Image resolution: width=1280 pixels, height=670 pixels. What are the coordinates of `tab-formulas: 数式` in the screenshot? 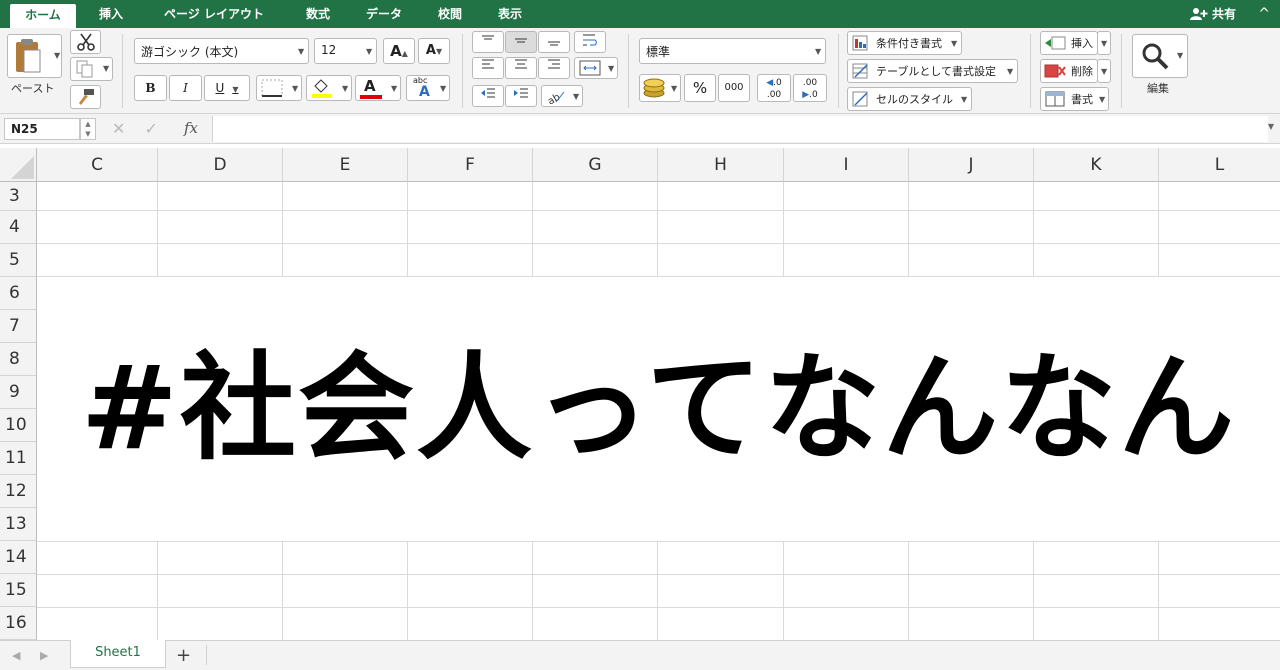 It's located at (318, 14).